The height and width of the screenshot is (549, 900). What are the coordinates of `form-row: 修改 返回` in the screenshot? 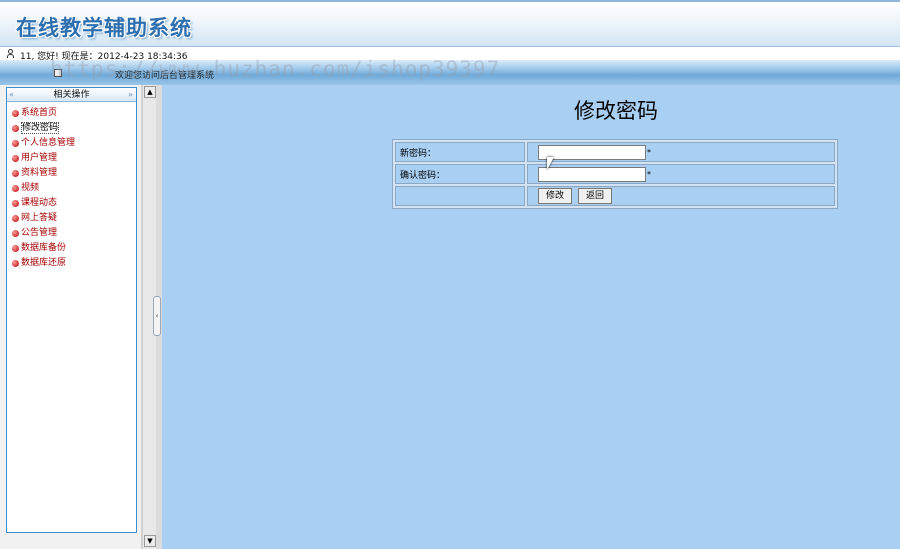 It's located at (615, 196).